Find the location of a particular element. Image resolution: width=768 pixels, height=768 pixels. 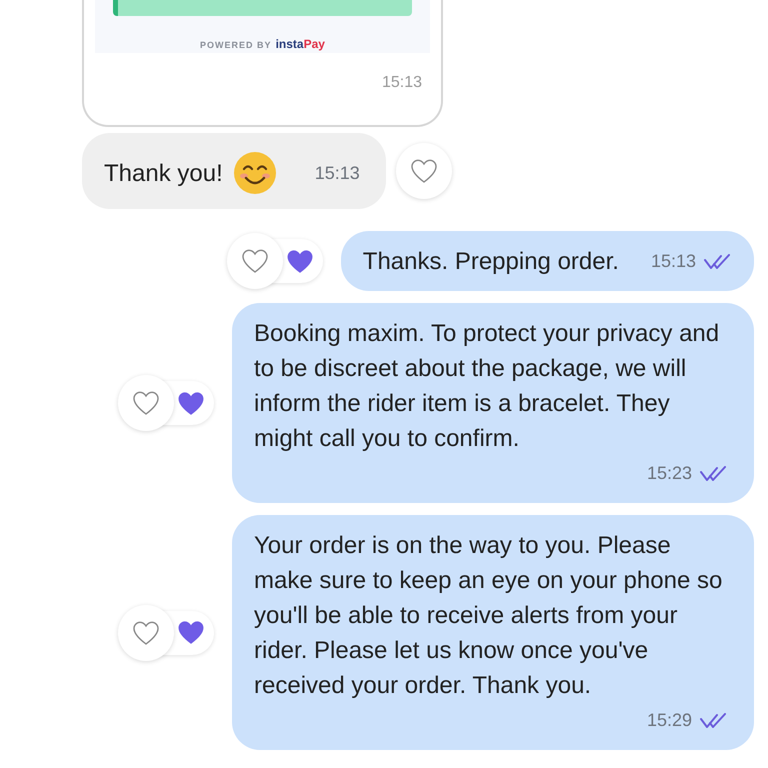

smiley-icon is located at coordinates (254, 173).